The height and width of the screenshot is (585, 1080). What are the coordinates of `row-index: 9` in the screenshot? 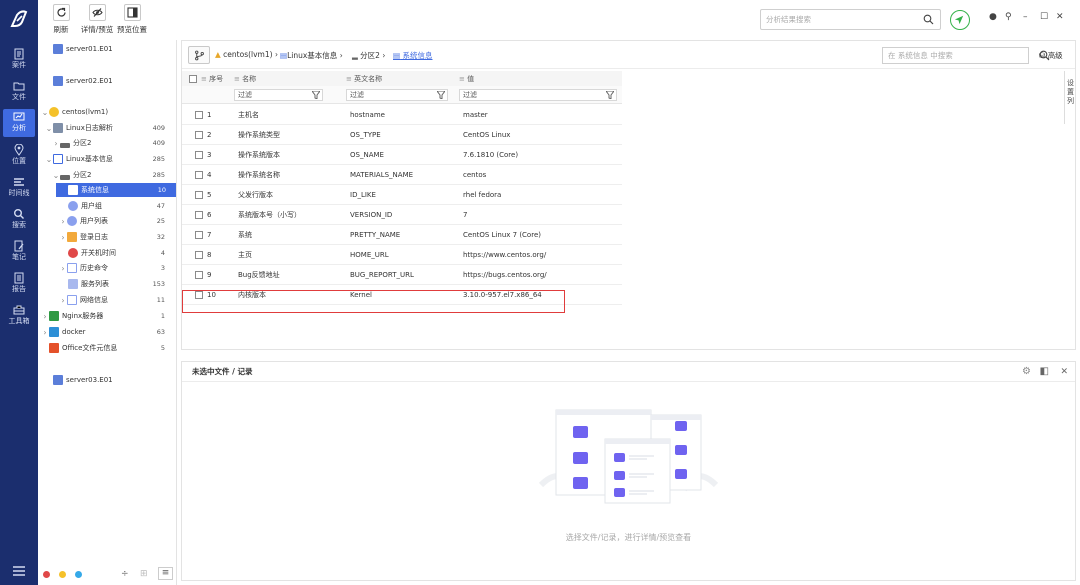 It's located at (203, 274).